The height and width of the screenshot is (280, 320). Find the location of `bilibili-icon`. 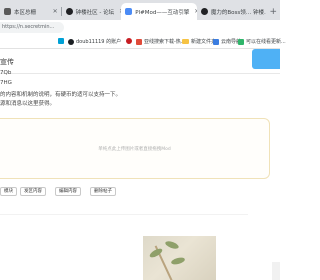

bilibili-icon is located at coordinates (61, 41).